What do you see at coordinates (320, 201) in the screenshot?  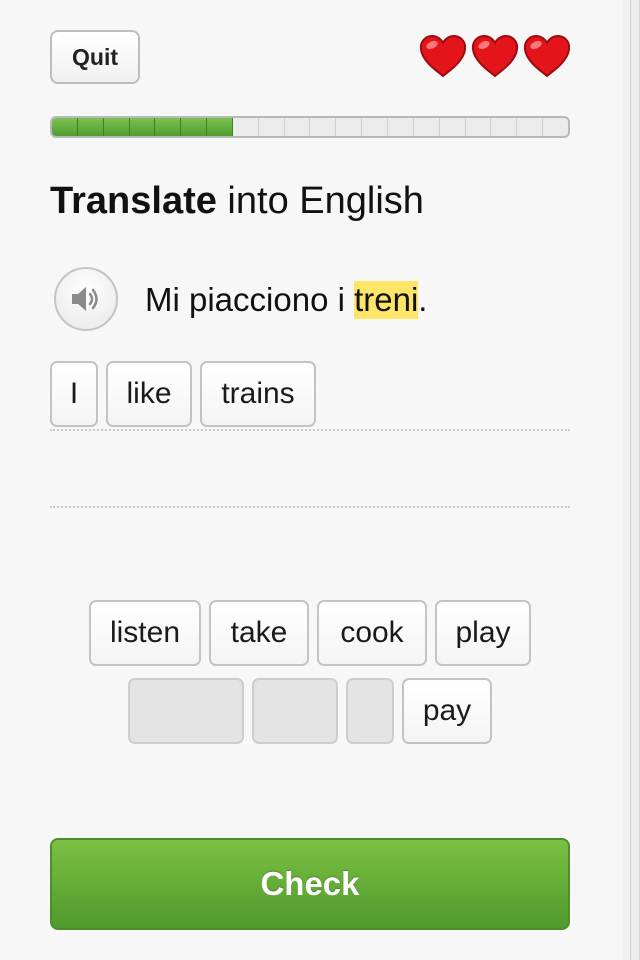 I see `instruction-rest: into English` at bounding box center [320, 201].